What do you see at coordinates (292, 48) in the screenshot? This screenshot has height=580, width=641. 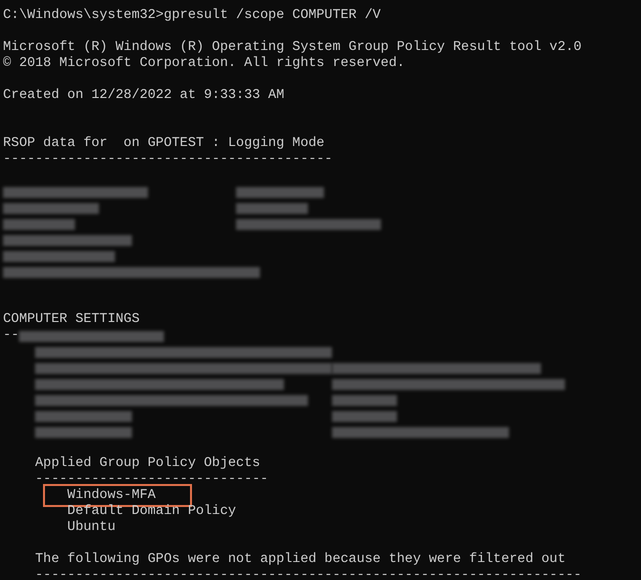 I see `console-text: Microsoft (R) Windows (R) Operating System Group Policy Result tool v2.0` at bounding box center [292, 48].